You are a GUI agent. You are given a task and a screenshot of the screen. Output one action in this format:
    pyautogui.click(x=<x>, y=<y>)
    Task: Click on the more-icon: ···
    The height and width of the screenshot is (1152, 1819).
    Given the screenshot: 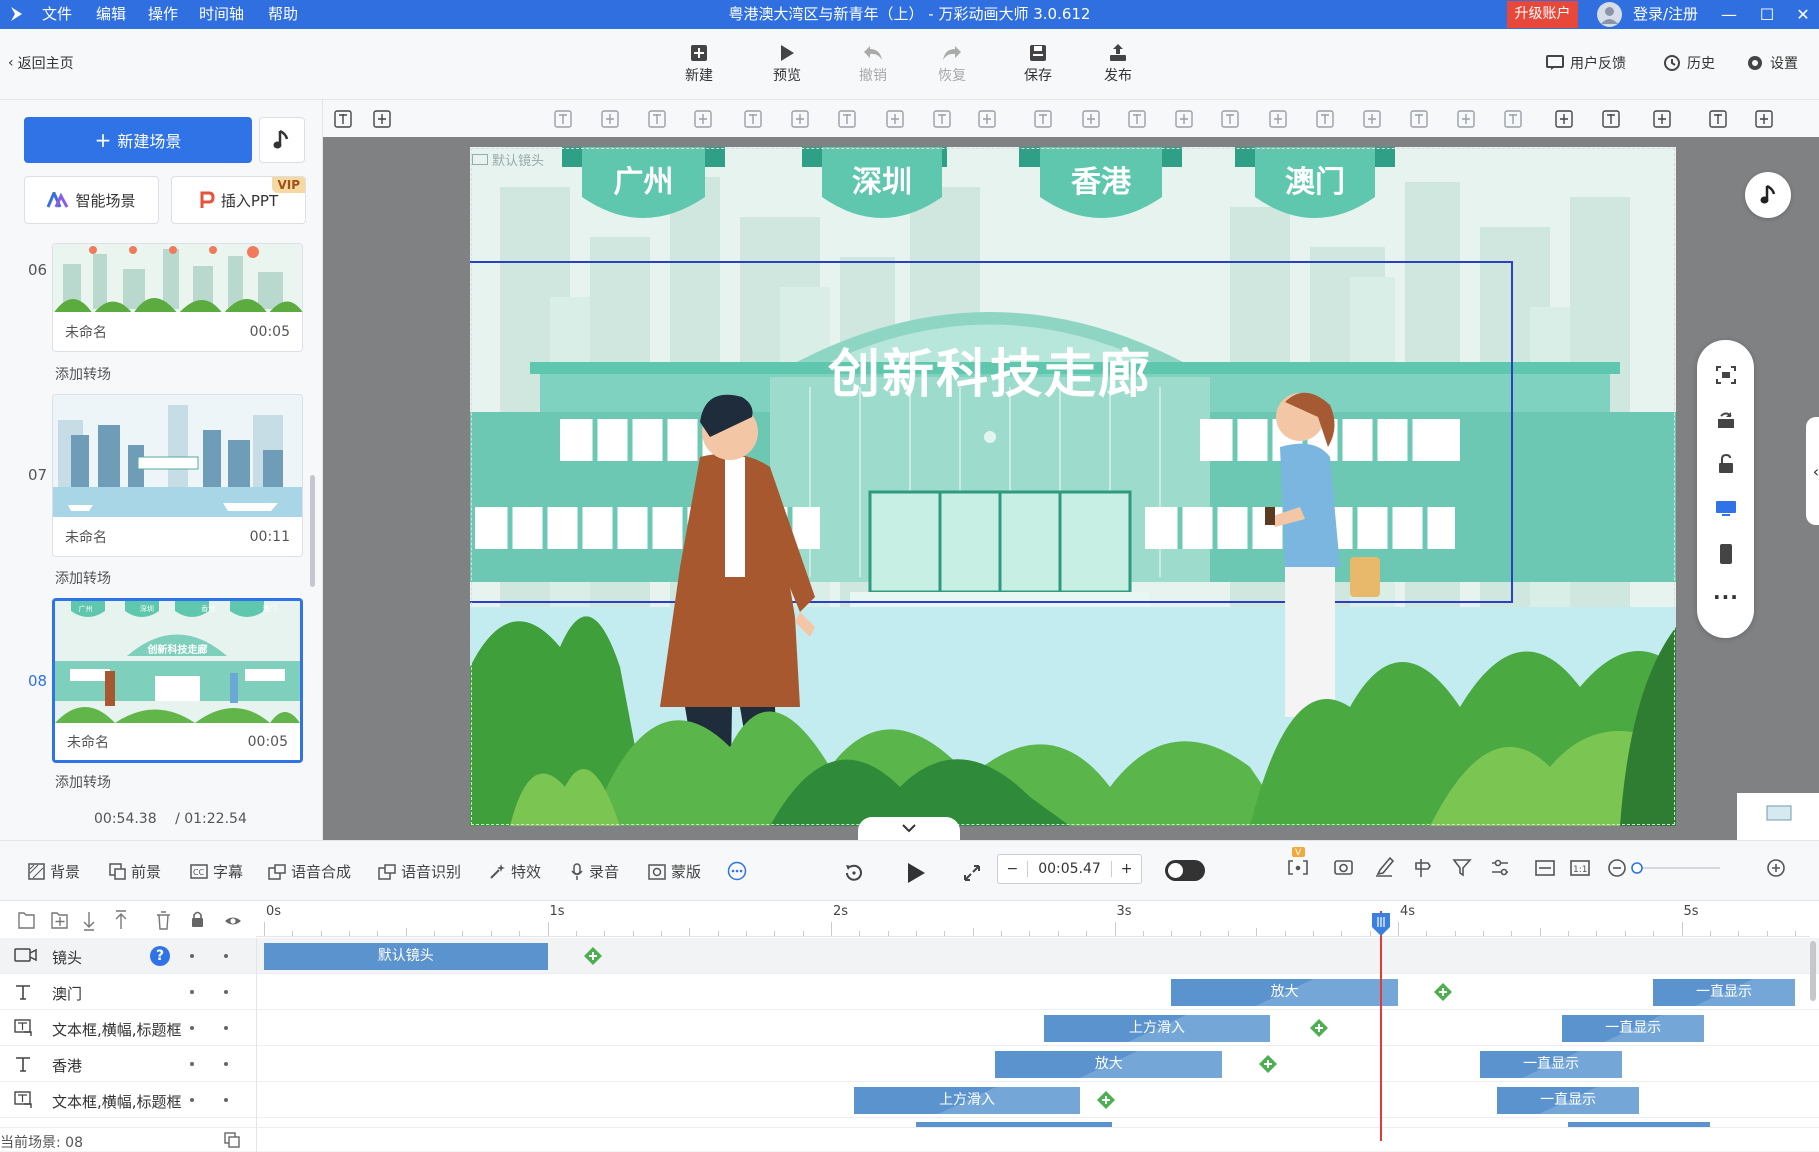 What is the action you would take?
    pyautogui.click(x=1726, y=597)
    